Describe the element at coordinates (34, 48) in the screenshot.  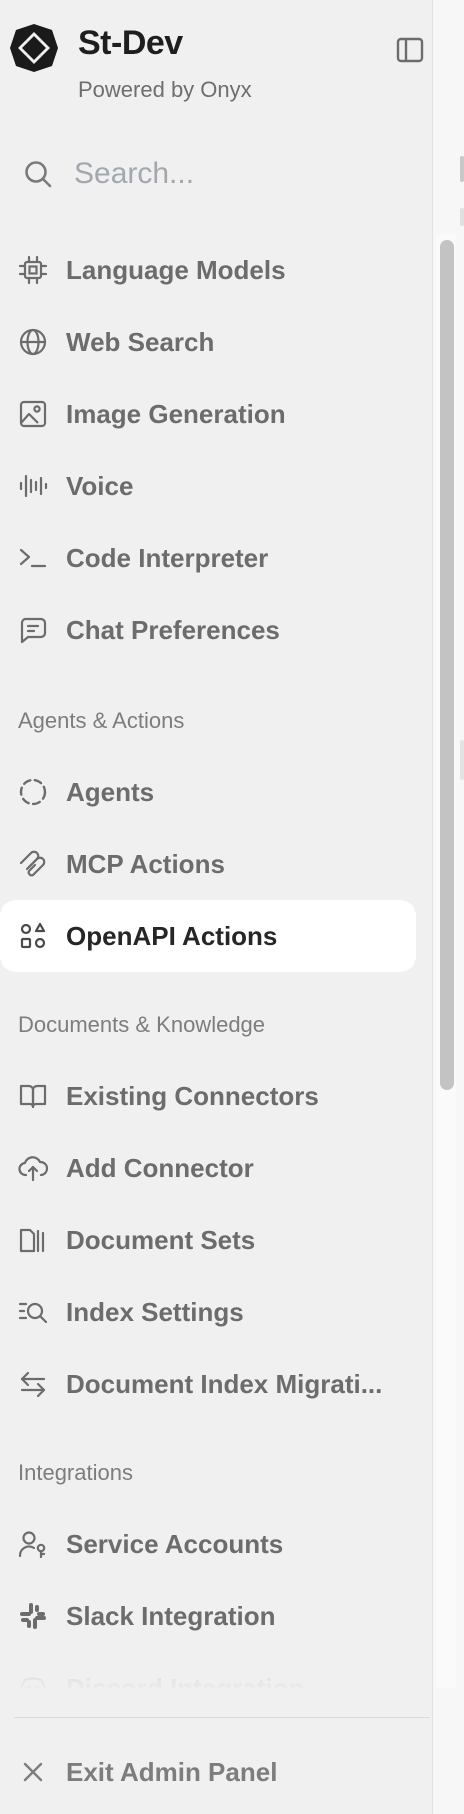
I see `onyx-logo` at that location.